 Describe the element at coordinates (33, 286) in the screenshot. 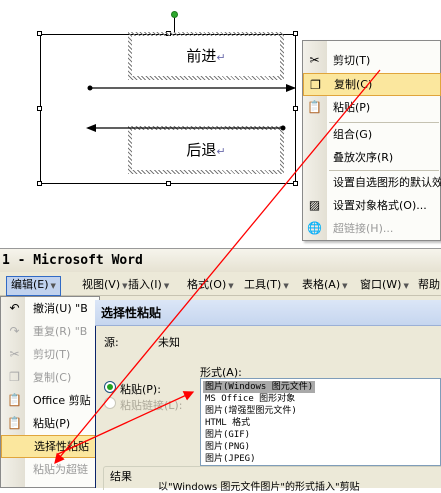

I see `menu-edit: 编辑(E) ▼` at that location.